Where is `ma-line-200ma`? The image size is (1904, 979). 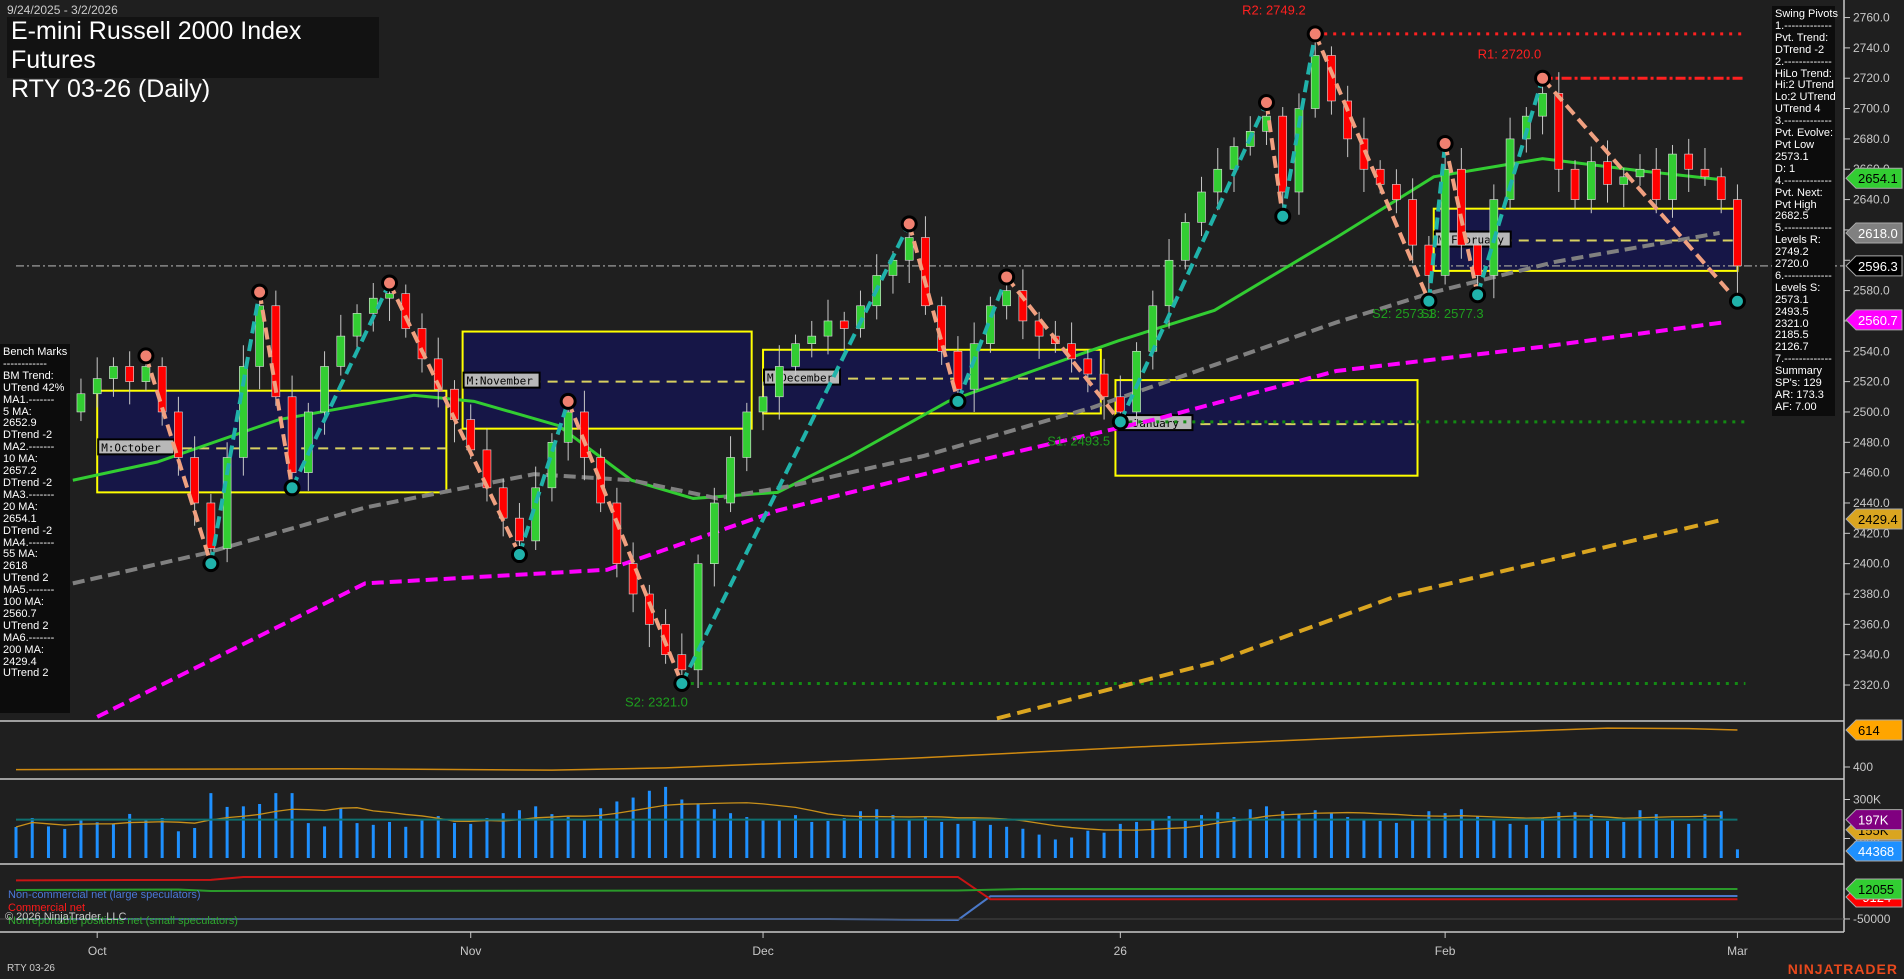 ma-line-200ma is located at coordinates (1360, 619).